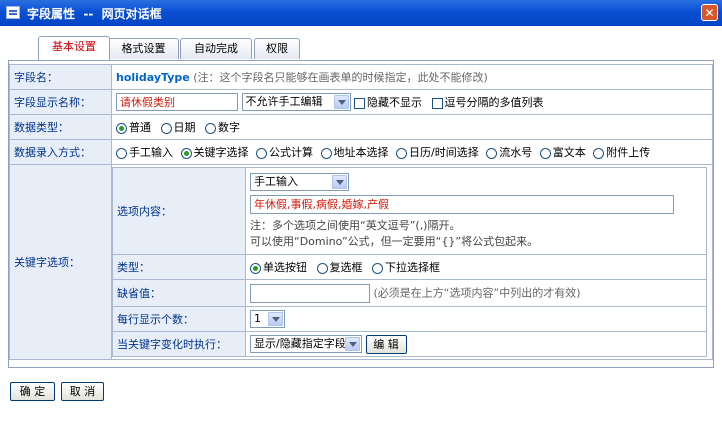 The image size is (722, 444). Describe the element at coordinates (284, 101) in the screenshot. I see `edit-mode-value: 不允许手工编辑` at that location.